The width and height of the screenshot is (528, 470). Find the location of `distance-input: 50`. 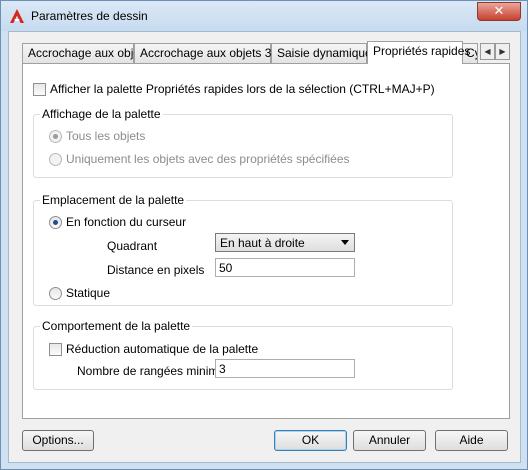

distance-input: 50 is located at coordinates (285, 267).